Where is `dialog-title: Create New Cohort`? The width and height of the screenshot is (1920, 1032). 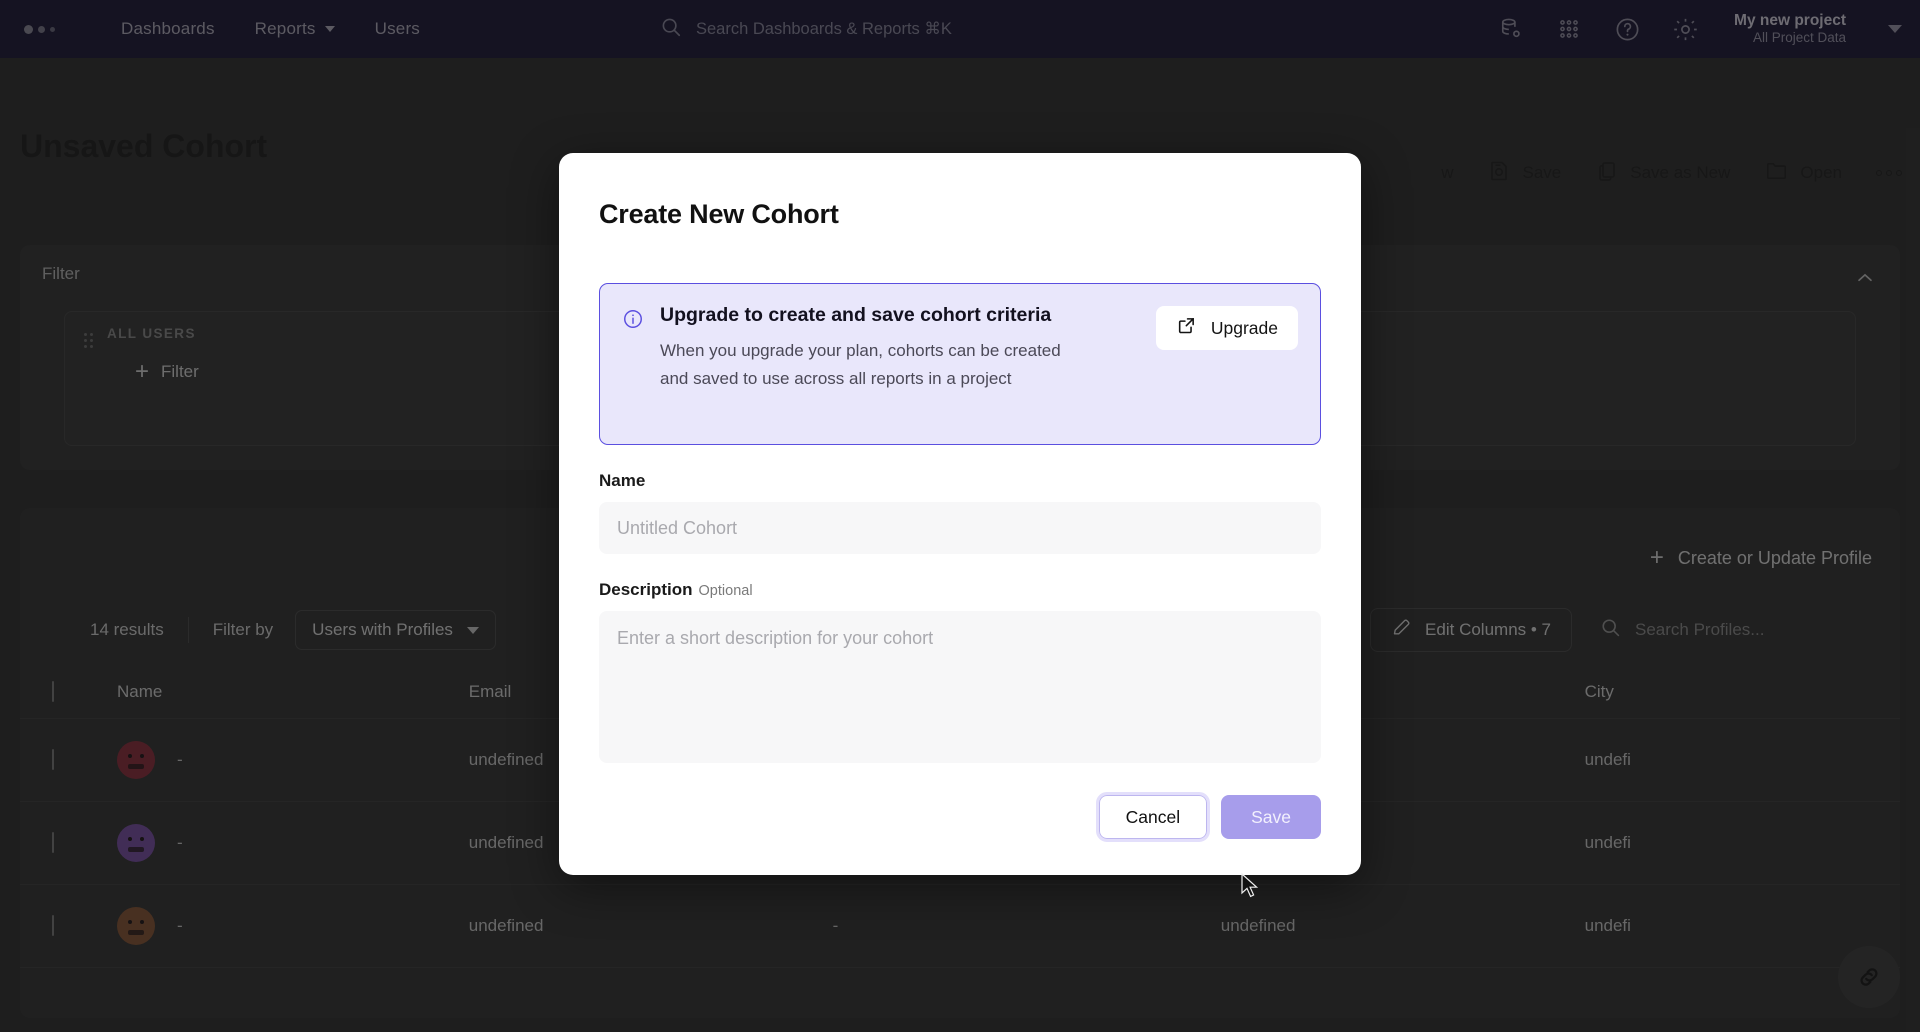 dialog-title: Create New Cohort is located at coordinates (719, 214).